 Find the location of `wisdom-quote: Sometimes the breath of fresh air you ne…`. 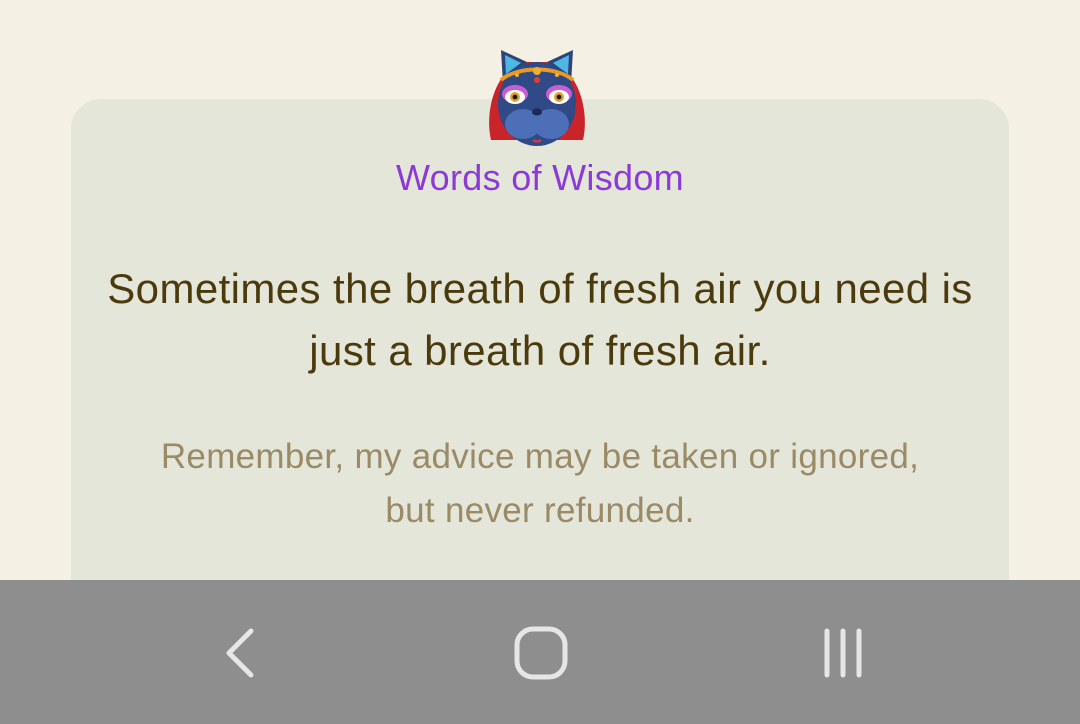

wisdom-quote: Sometimes the breath of fresh air you ne… is located at coordinates (540, 319).